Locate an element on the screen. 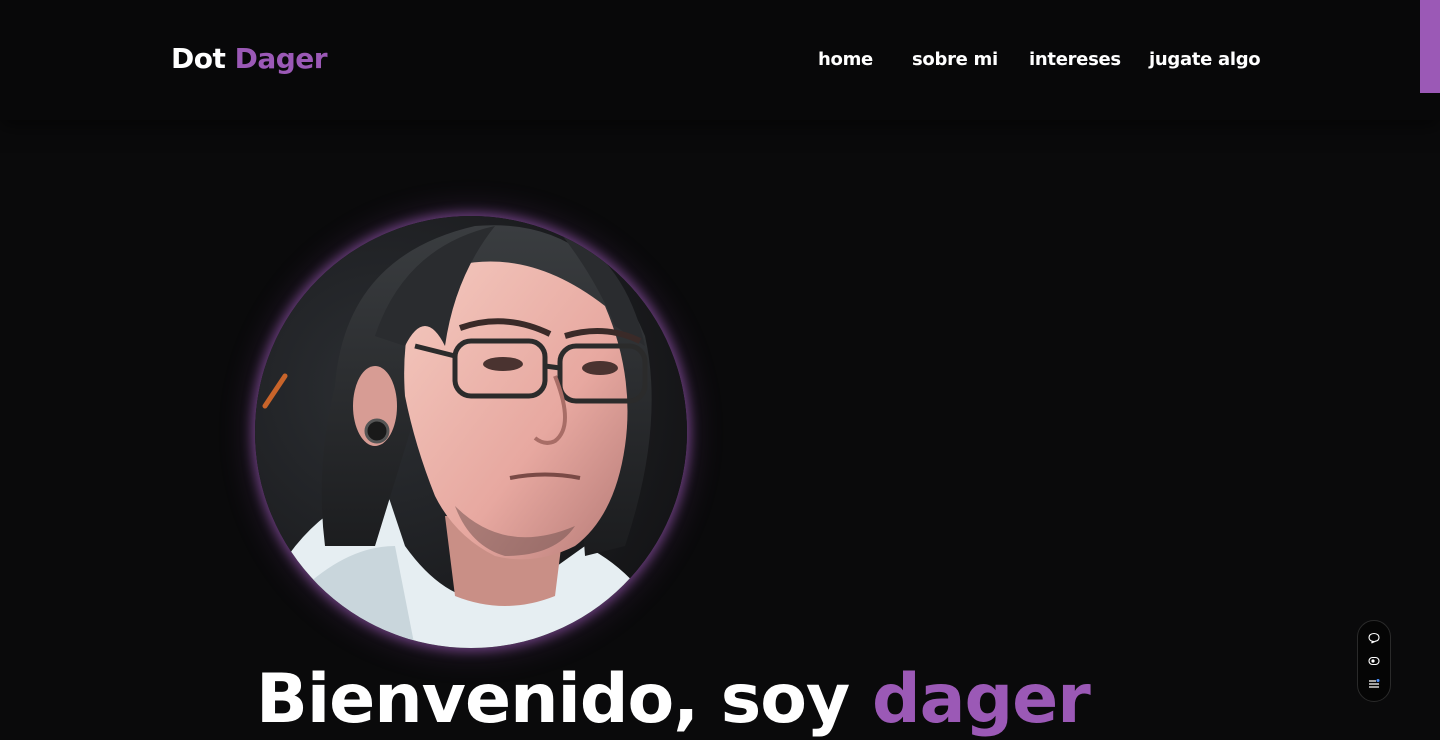 The width and height of the screenshot is (1440, 740). hero-title-prefix: Bienvenido, soy is located at coordinates (553, 699).